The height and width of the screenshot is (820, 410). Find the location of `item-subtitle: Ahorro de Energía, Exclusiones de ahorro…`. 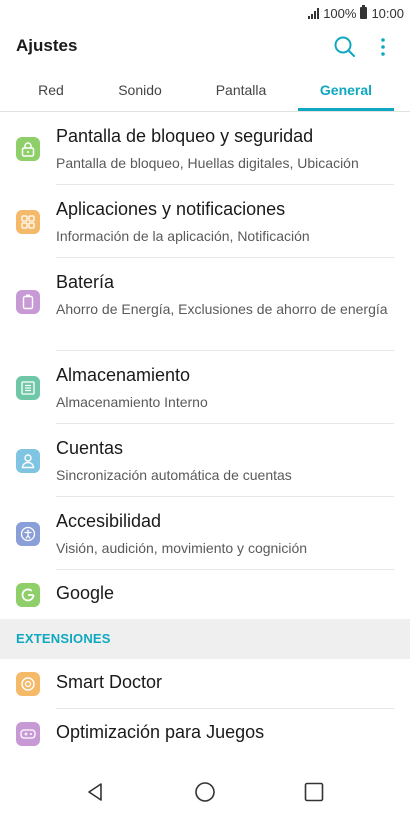

item-subtitle: Ahorro de Energía, Exclusiones de ahorro… is located at coordinates (222, 309).